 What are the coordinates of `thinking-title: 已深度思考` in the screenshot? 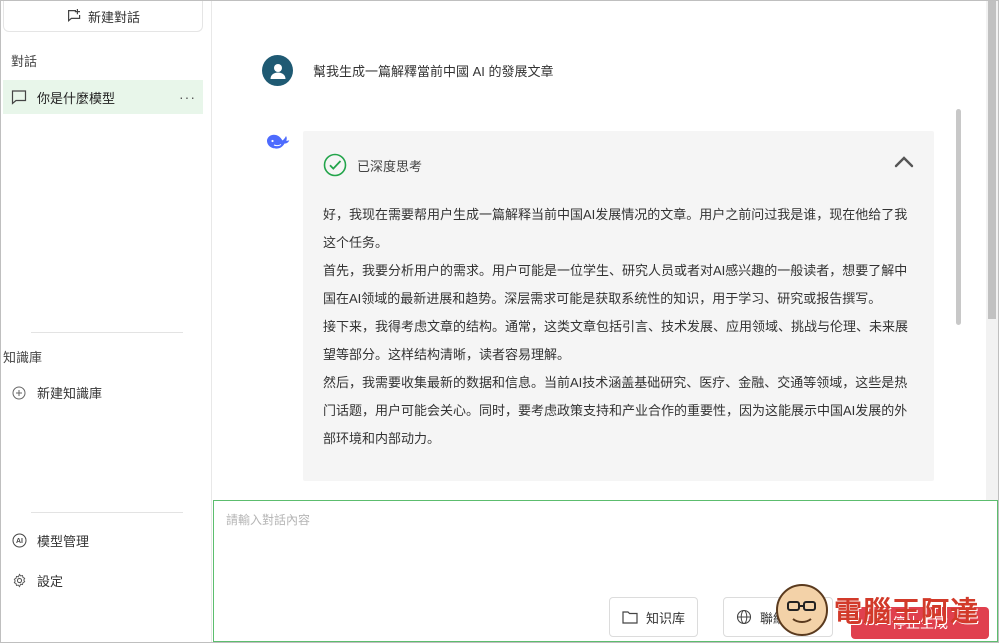 It's located at (390, 166).